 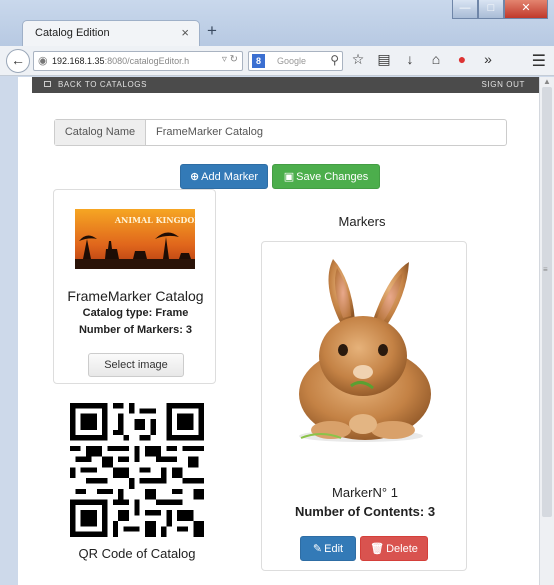 I want to click on catalog-name-label: Catalog Name, so click(x=100, y=132).